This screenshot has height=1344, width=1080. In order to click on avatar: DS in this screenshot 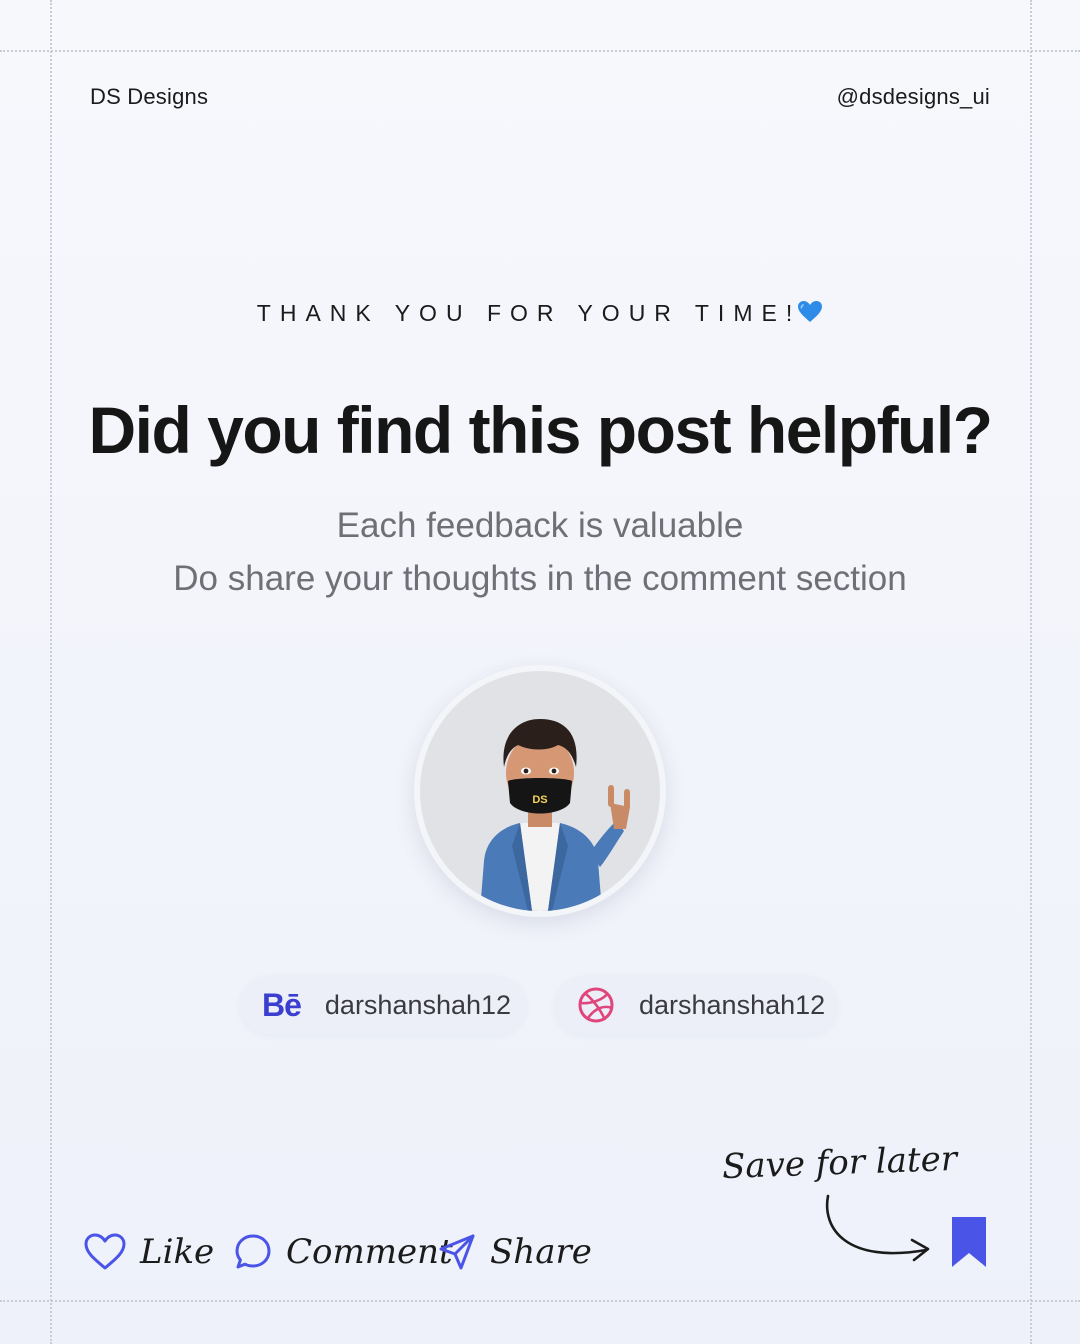, I will do `click(540, 791)`.